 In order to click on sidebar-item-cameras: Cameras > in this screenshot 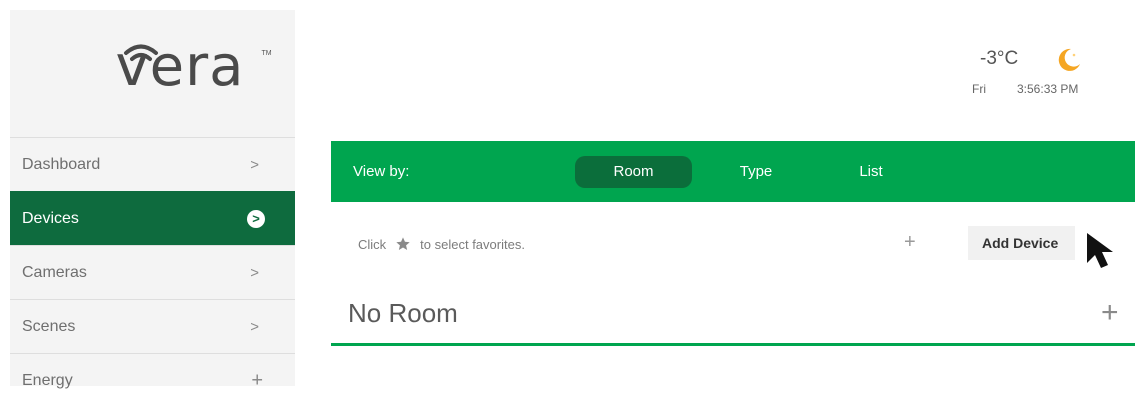, I will do `click(152, 272)`.